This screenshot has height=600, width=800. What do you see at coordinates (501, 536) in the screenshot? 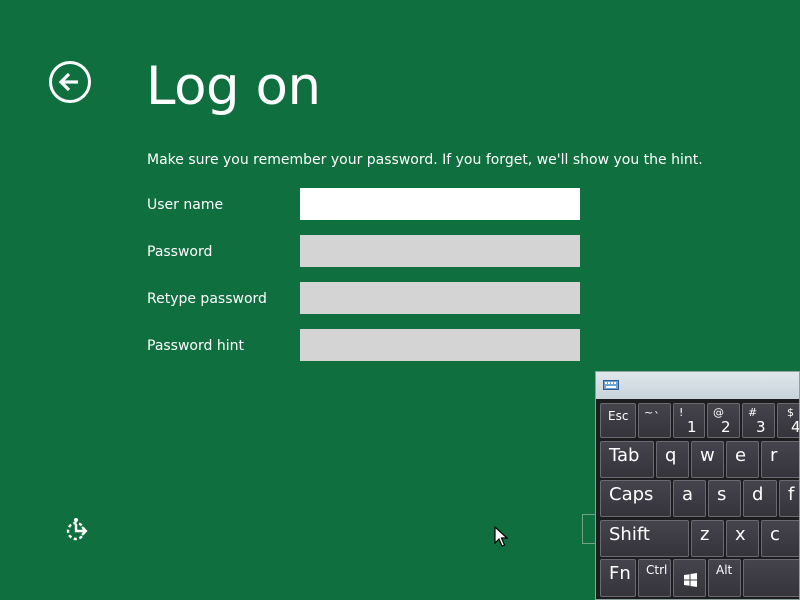
I see `mouse-pointer-icon` at bounding box center [501, 536].